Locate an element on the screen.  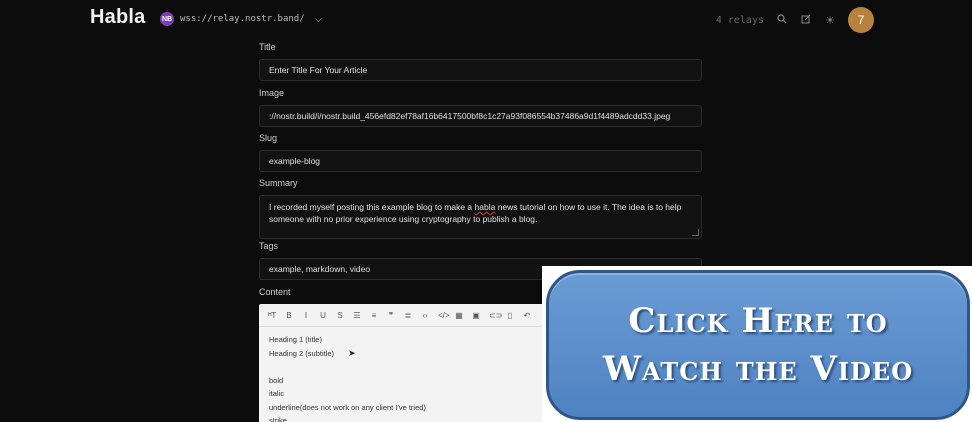
code-block-icon: </> is located at coordinates (444, 315).